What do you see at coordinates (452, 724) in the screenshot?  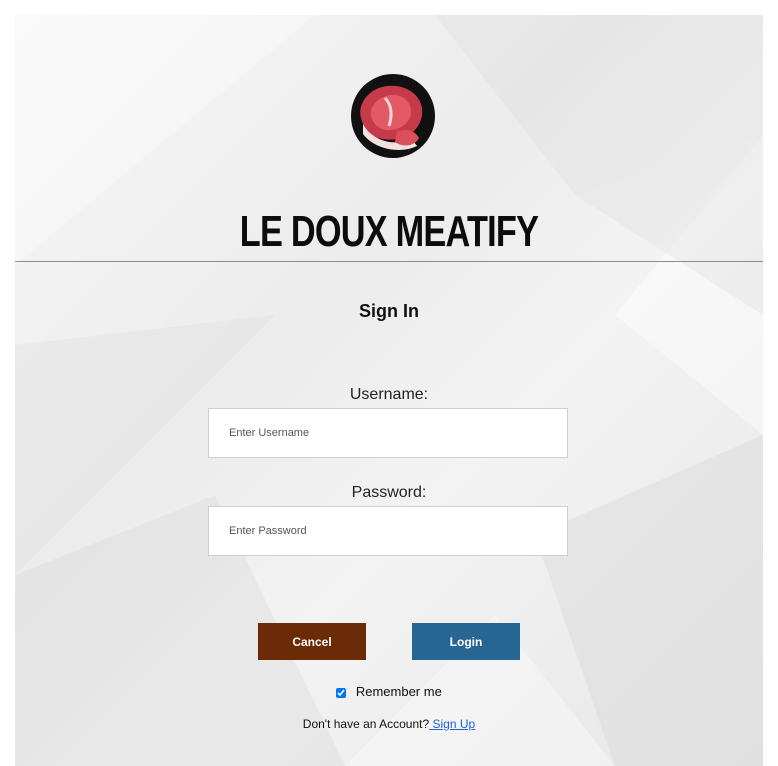 I see `signup-link: Sign Up` at bounding box center [452, 724].